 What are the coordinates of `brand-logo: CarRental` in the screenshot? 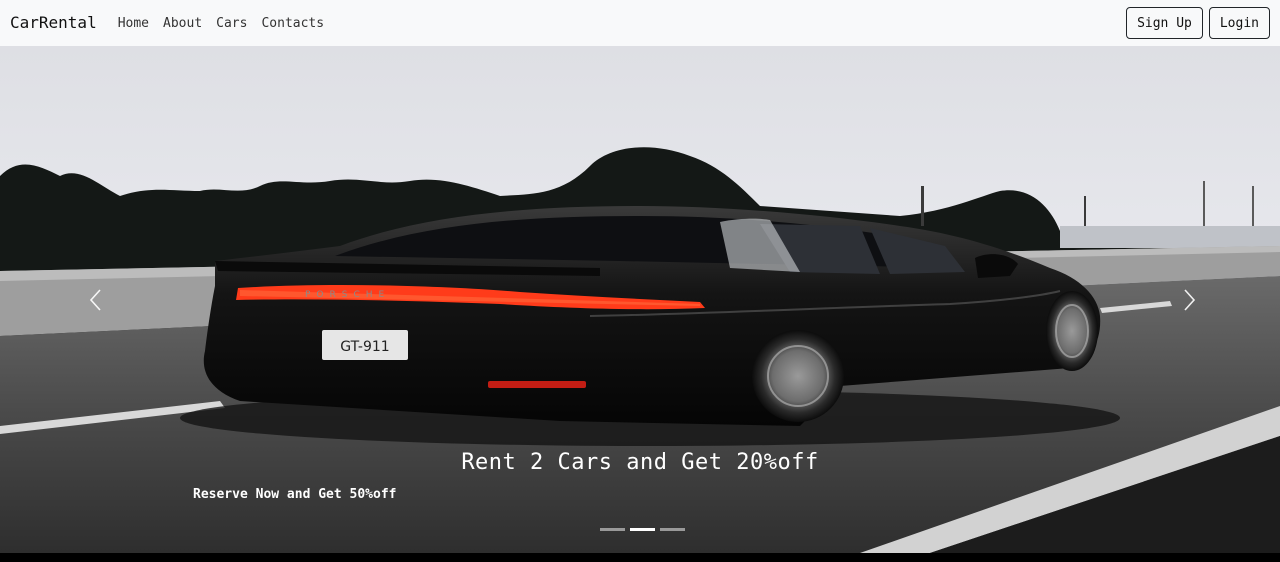 It's located at (53, 23).